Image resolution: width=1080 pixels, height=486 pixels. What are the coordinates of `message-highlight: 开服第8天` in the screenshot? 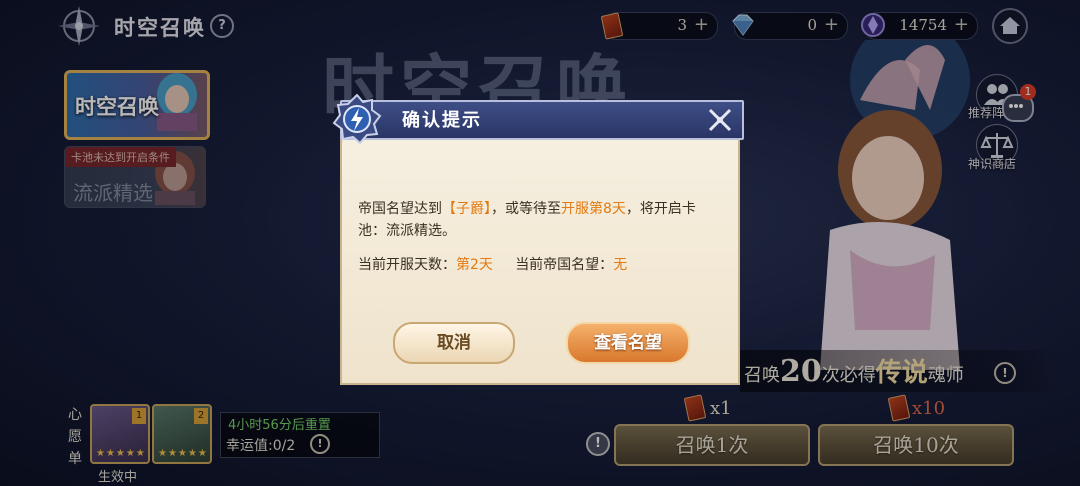 It's located at (593, 209).